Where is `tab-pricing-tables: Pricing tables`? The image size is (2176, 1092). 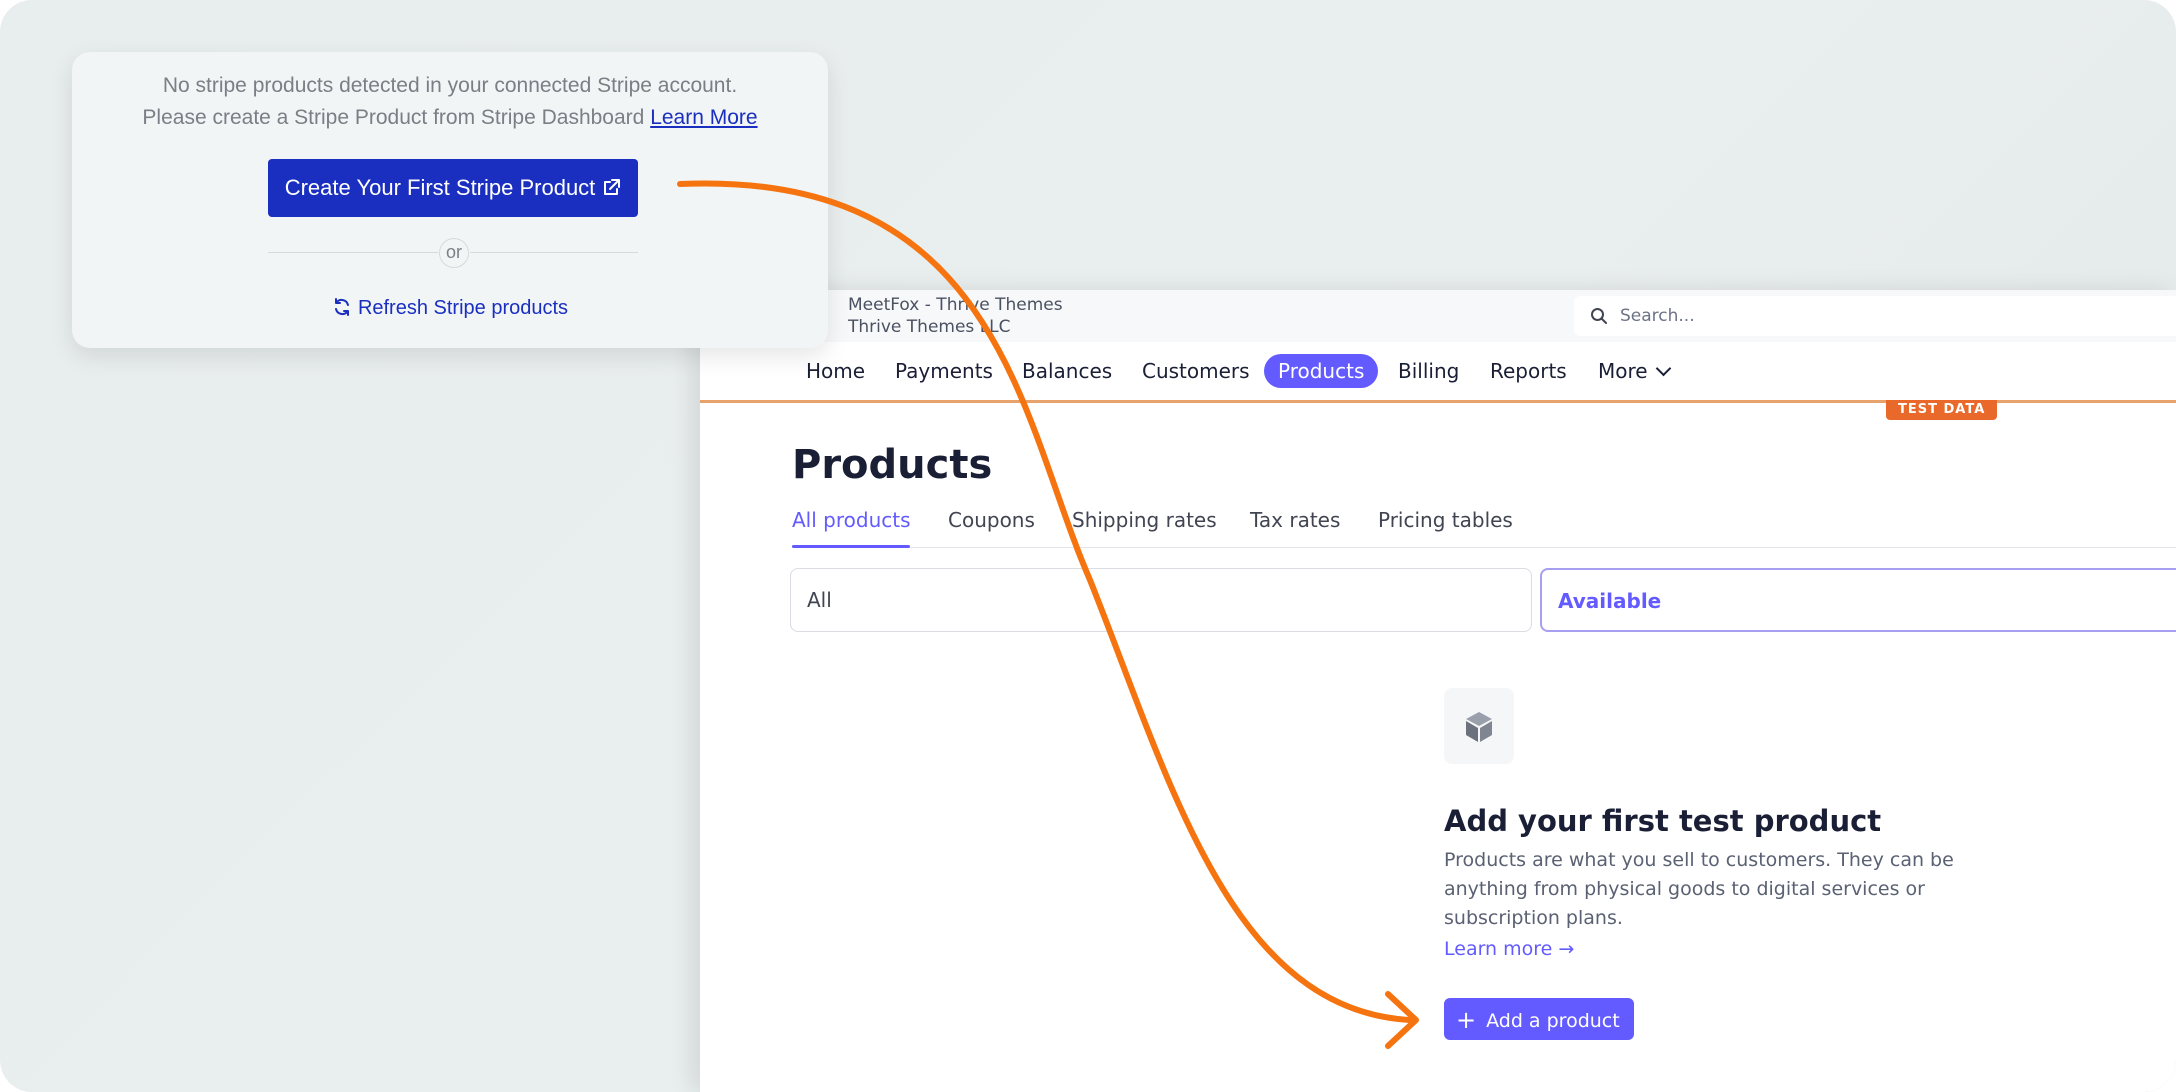 tab-pricing-tables: Pricing tables is located at coordinates (1445, 520).